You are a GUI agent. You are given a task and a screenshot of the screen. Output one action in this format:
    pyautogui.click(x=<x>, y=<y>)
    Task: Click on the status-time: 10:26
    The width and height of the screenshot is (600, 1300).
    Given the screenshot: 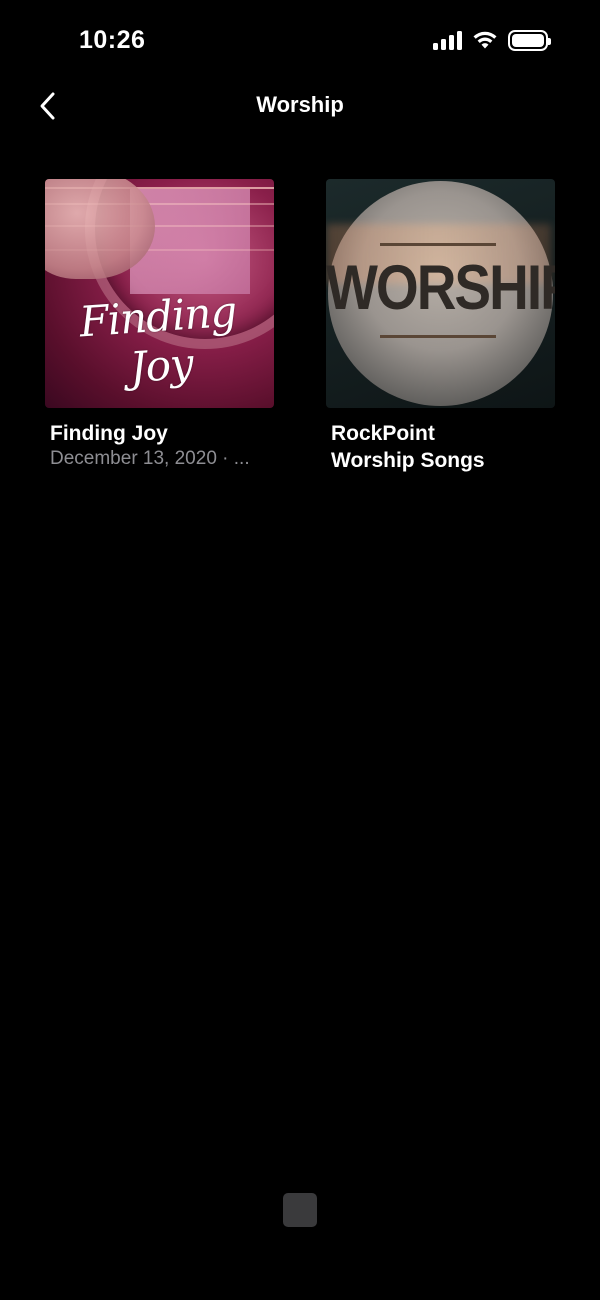 What is the action you would take?
    pyautogui.click(x=112, y=40)
    